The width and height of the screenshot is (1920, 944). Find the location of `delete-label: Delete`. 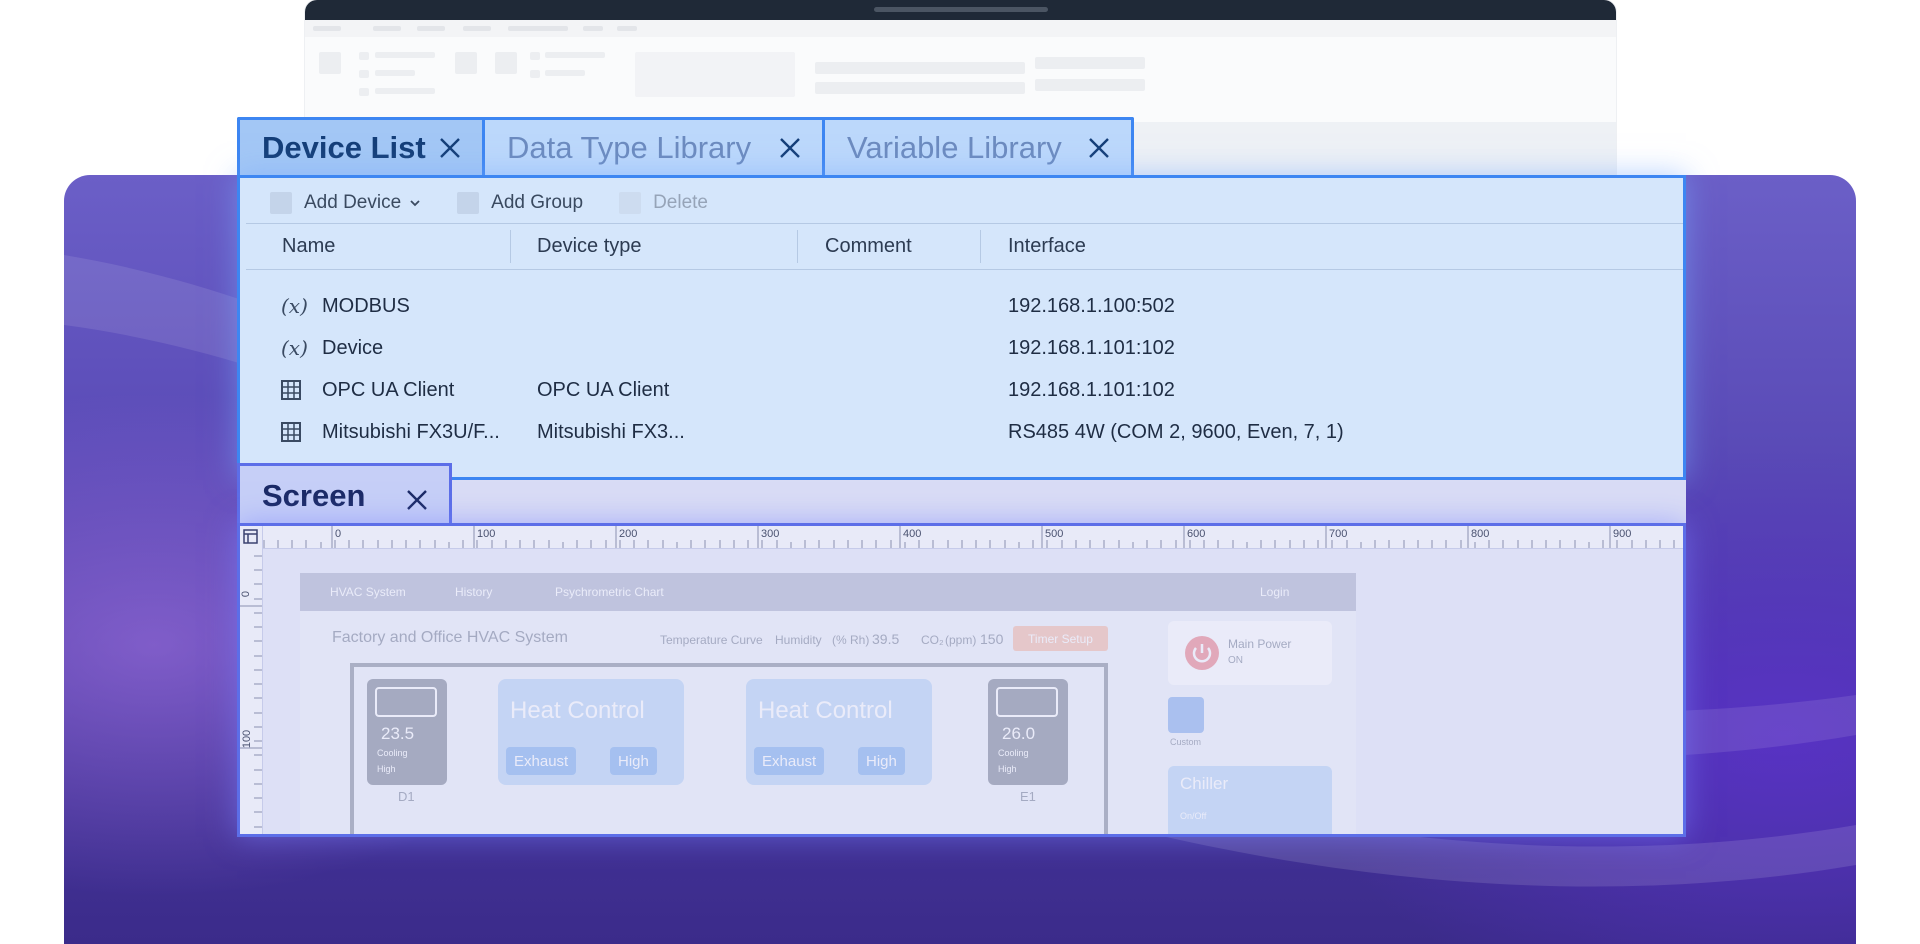

delete-label: Delete is located at coordinates (680, 202).